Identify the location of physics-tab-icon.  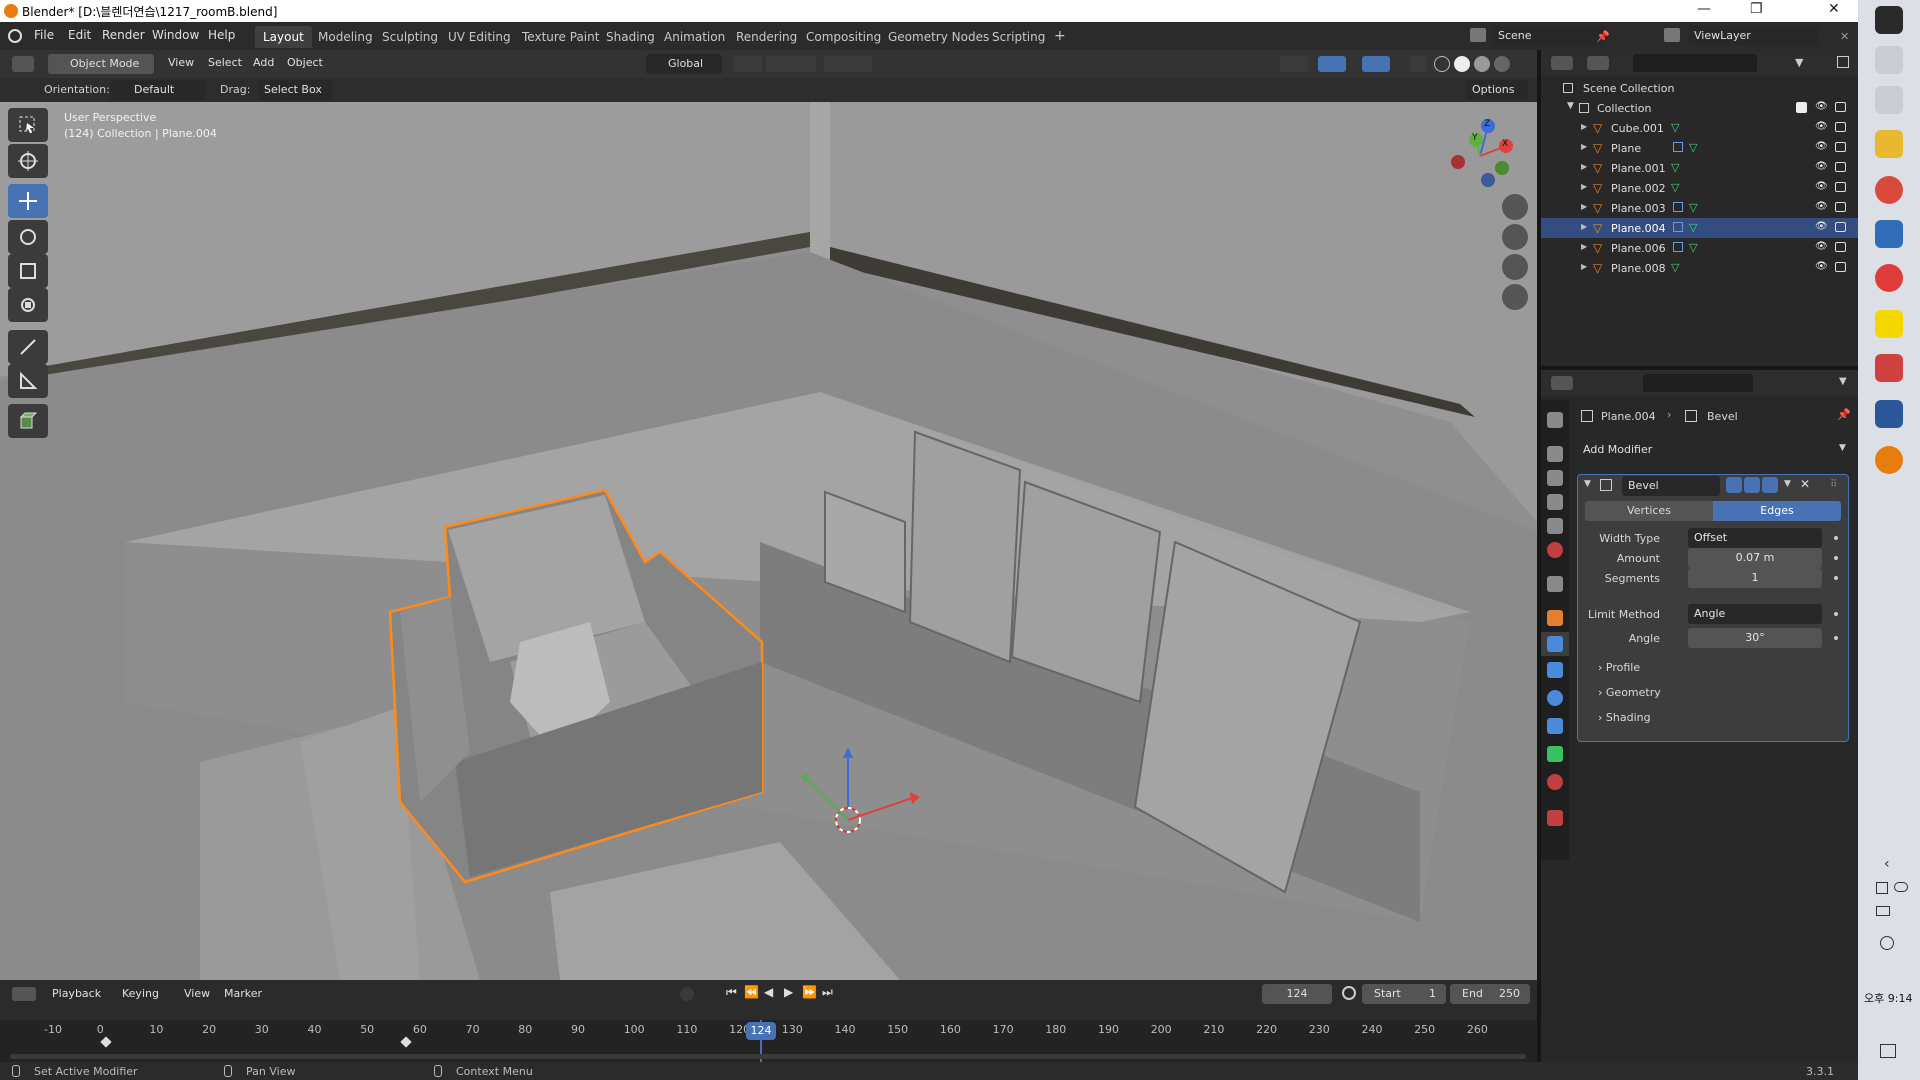
(1555, 698).